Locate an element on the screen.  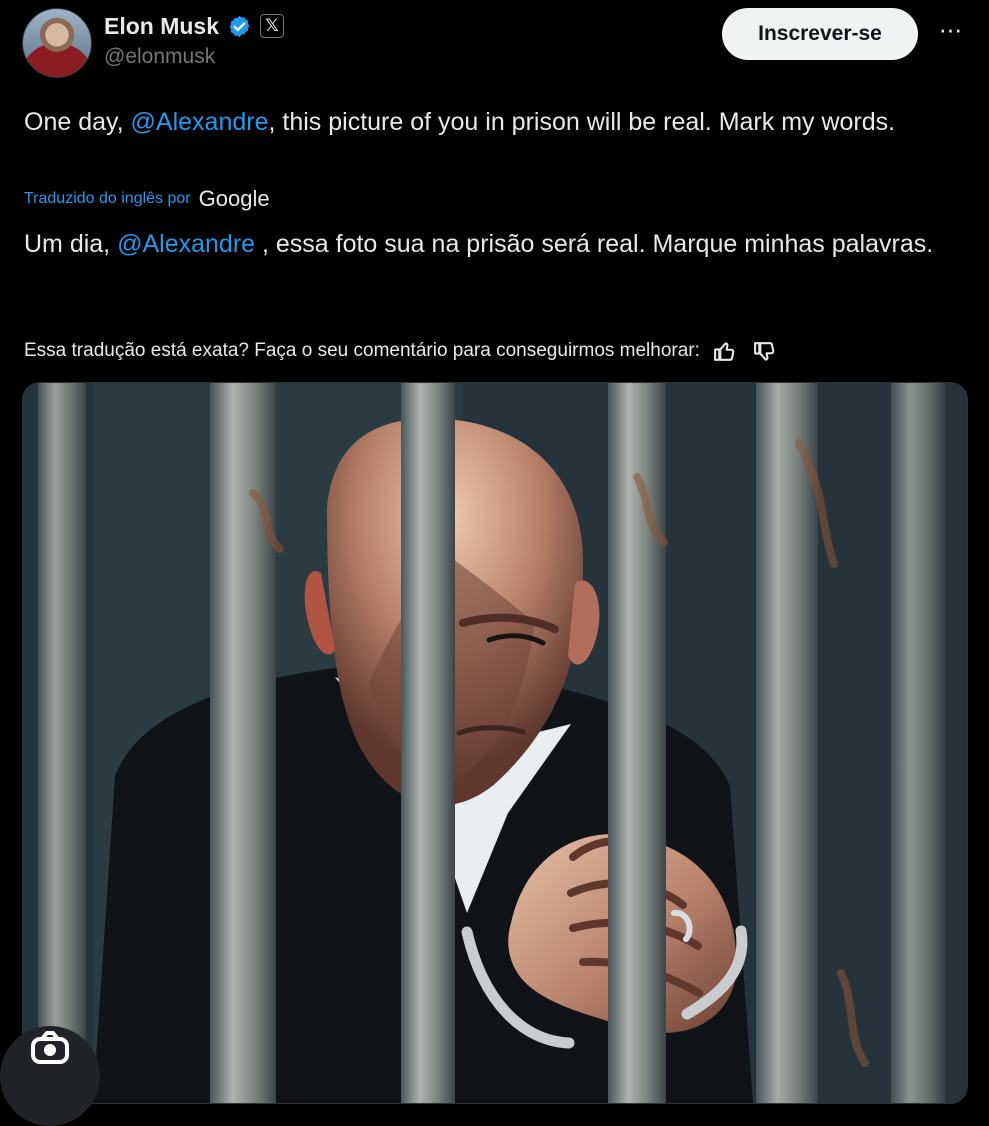
author-handle: @elonmusk is located at coordinates (159, 57).